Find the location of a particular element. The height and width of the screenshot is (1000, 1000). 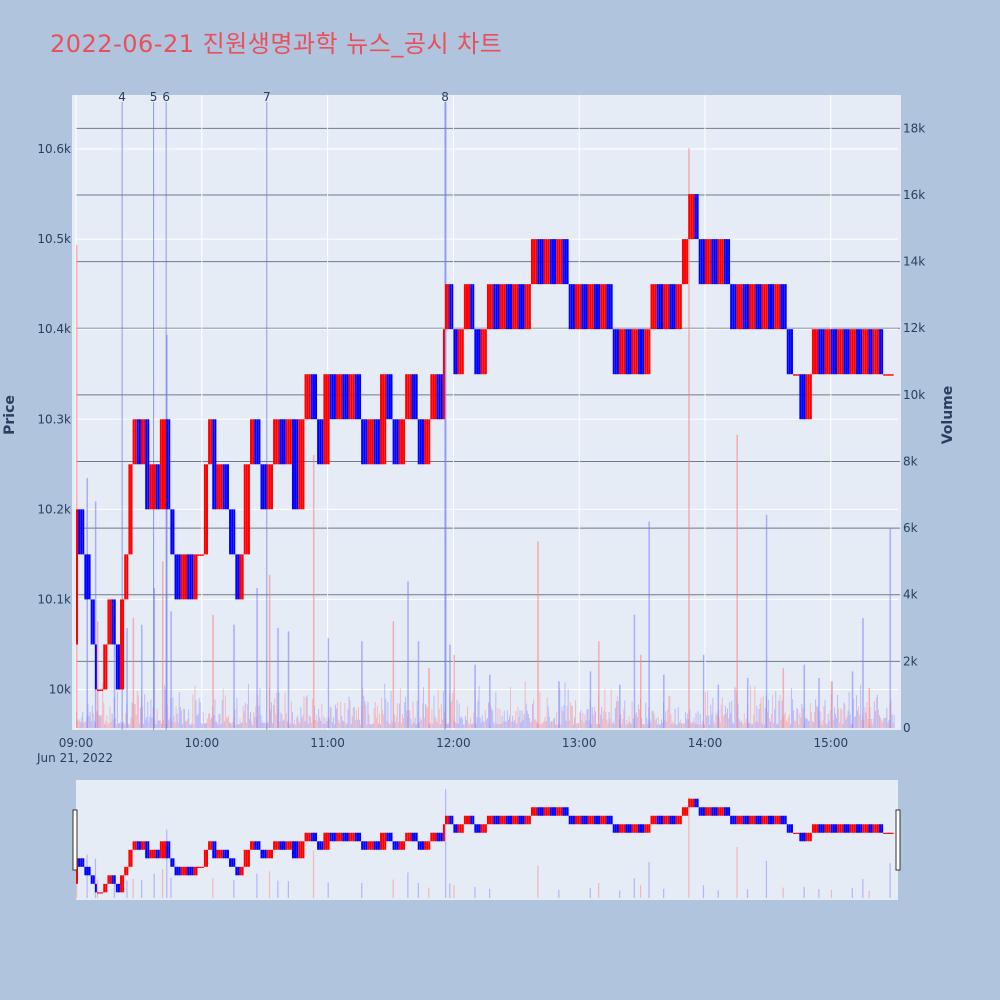

rangeslider-background is located at coordinates (487, 840).